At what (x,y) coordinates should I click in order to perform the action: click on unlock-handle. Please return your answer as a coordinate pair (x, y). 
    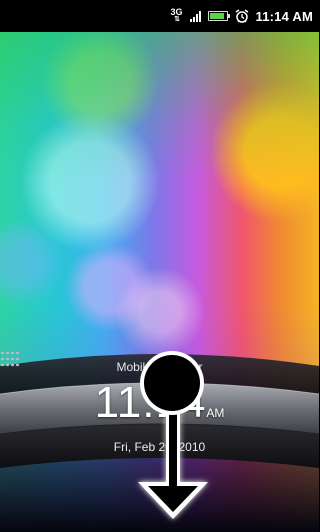
    Looking at the image, I should click on (172, 383).